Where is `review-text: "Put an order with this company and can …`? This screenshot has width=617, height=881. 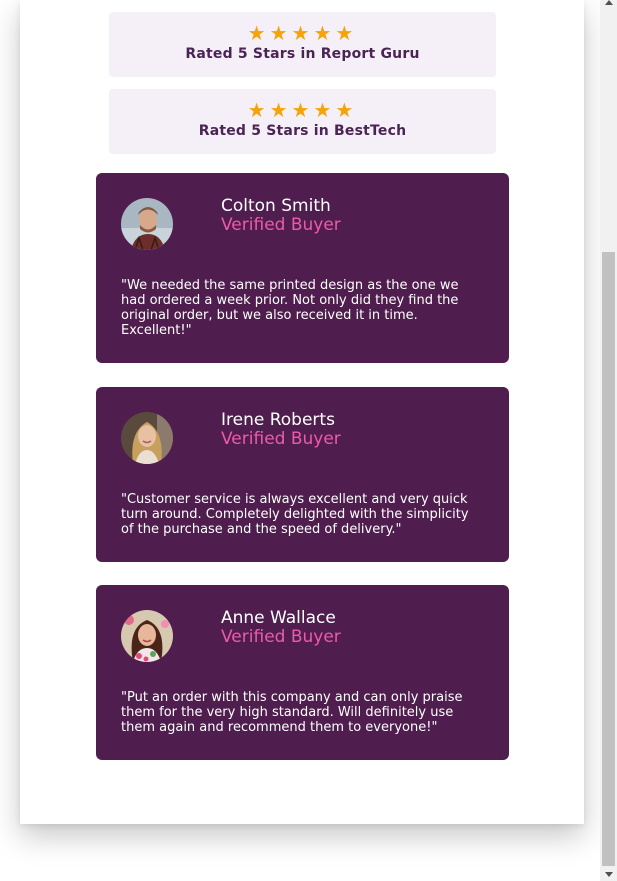
review-text: "Put an order with this company and can … is located at coordinates (292, 712).